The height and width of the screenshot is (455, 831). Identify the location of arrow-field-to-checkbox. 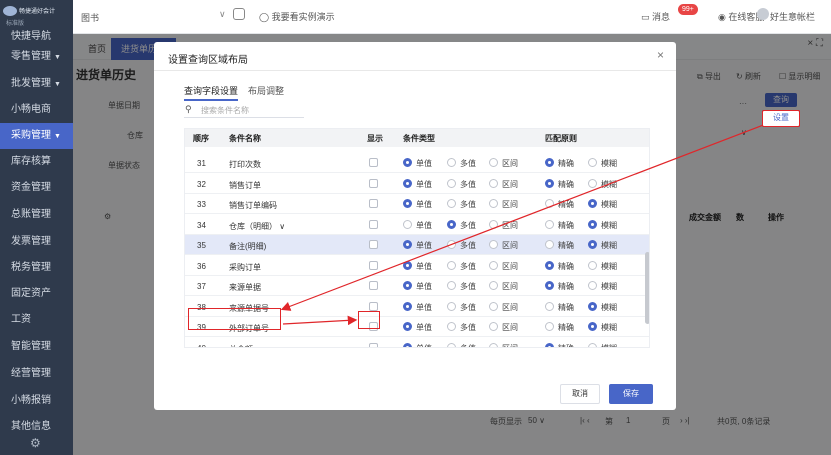
(320, 320).